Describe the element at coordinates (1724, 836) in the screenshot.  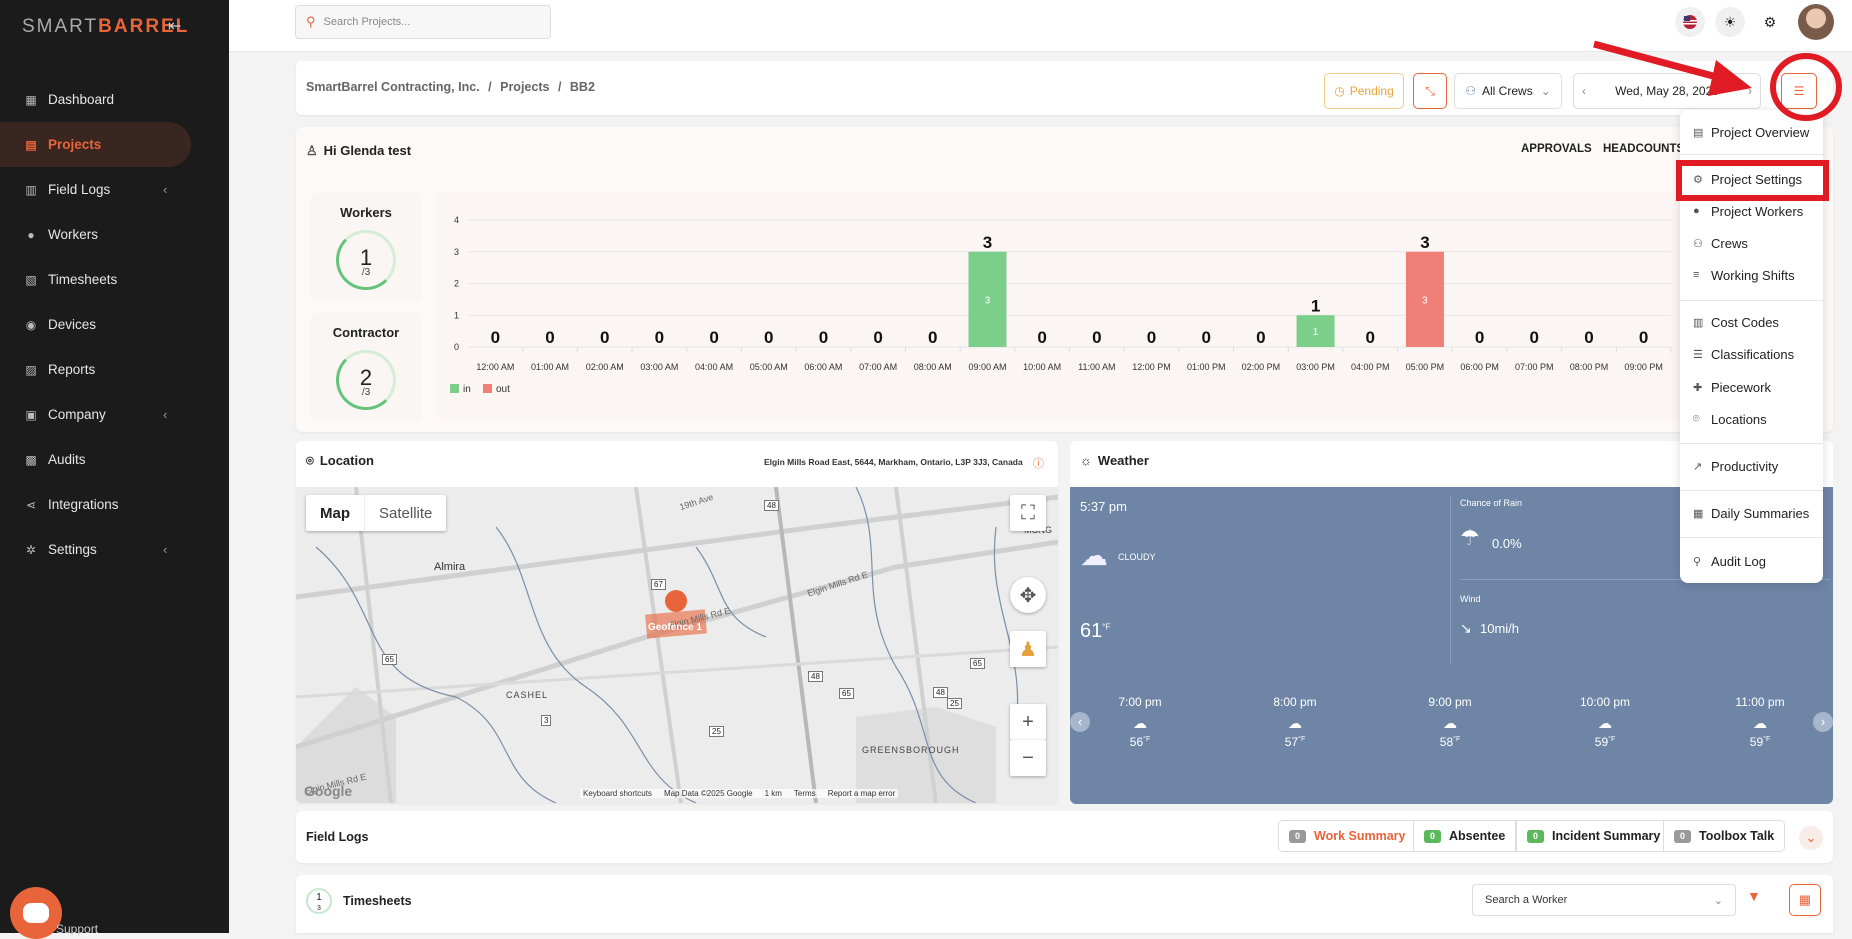
I see `toolbox-talk-button: 0 Toolbox Talk` at that location.